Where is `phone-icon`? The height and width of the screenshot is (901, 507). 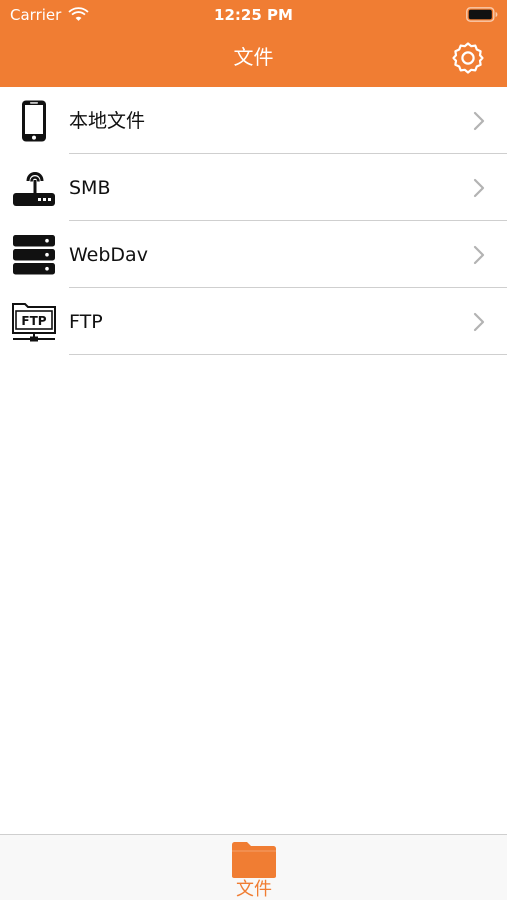
phone-icon is located at coordinates (34, 121).